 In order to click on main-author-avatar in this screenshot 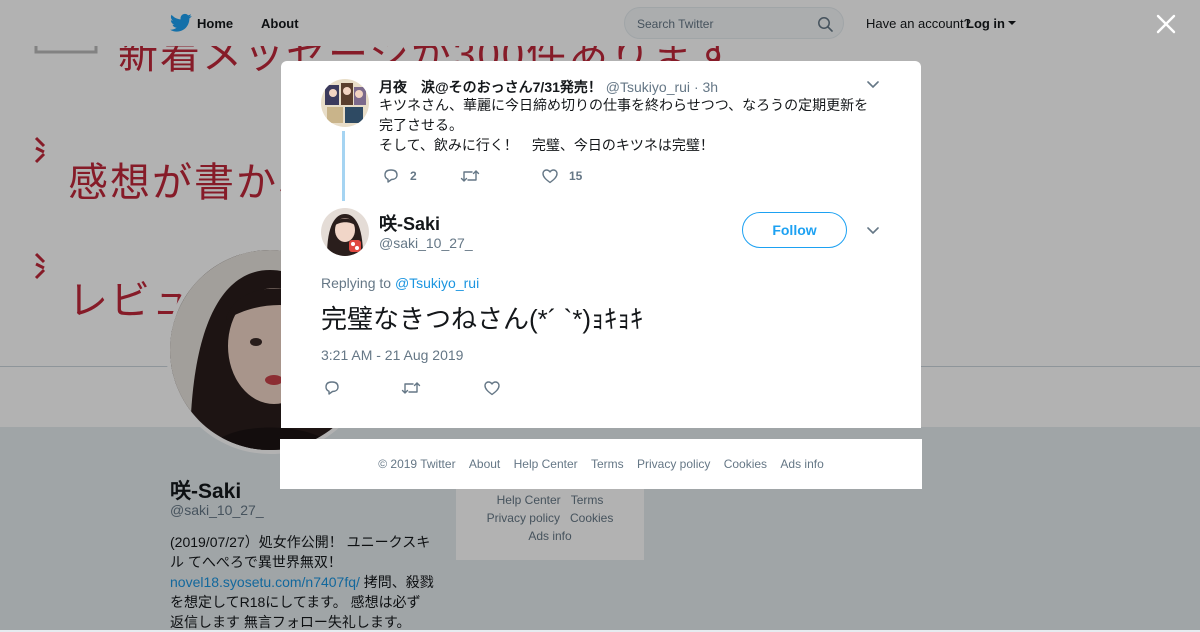, I will do `click(345, 232)`.